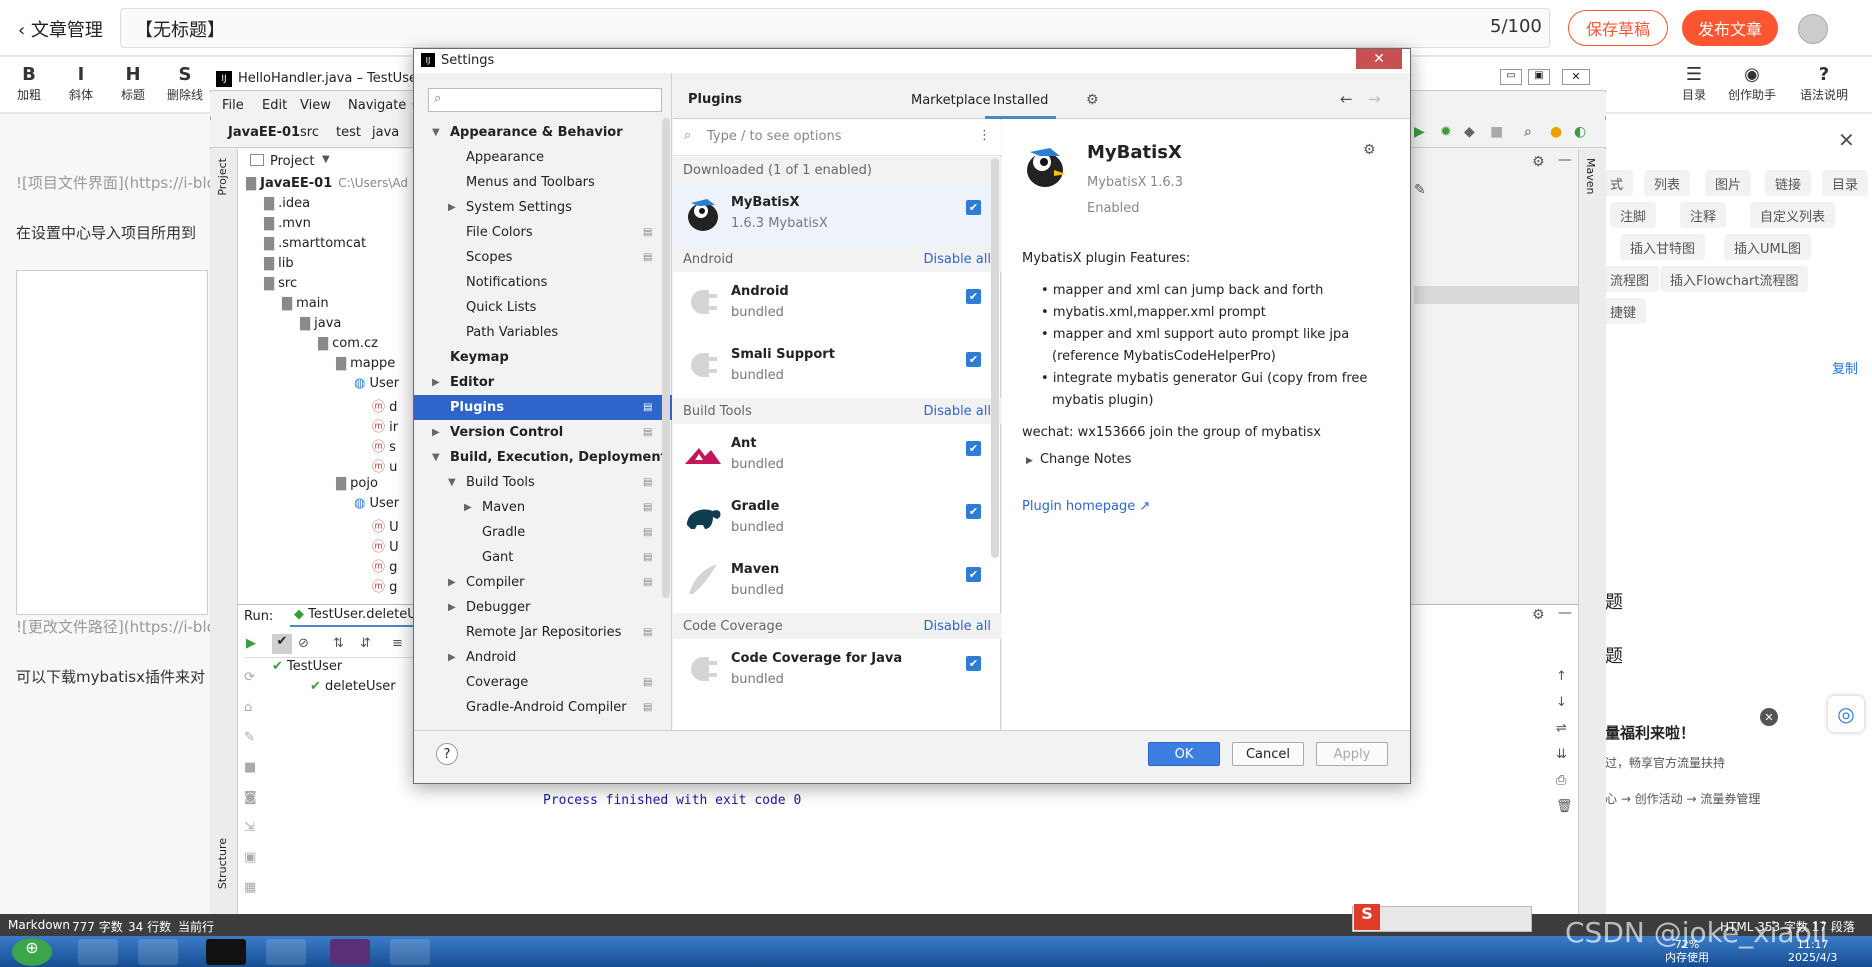 The width and height of the screenshot is (1872, 967). Describe the element at coordinates (410, 952) in the screenshot. I see `remote-taskbar-icon` at that location.